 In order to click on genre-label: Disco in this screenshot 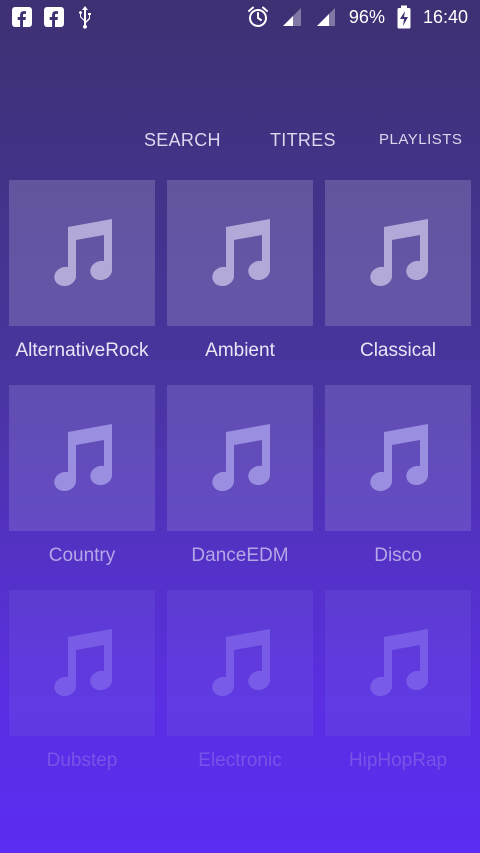, I will do `click(398, 555)`.